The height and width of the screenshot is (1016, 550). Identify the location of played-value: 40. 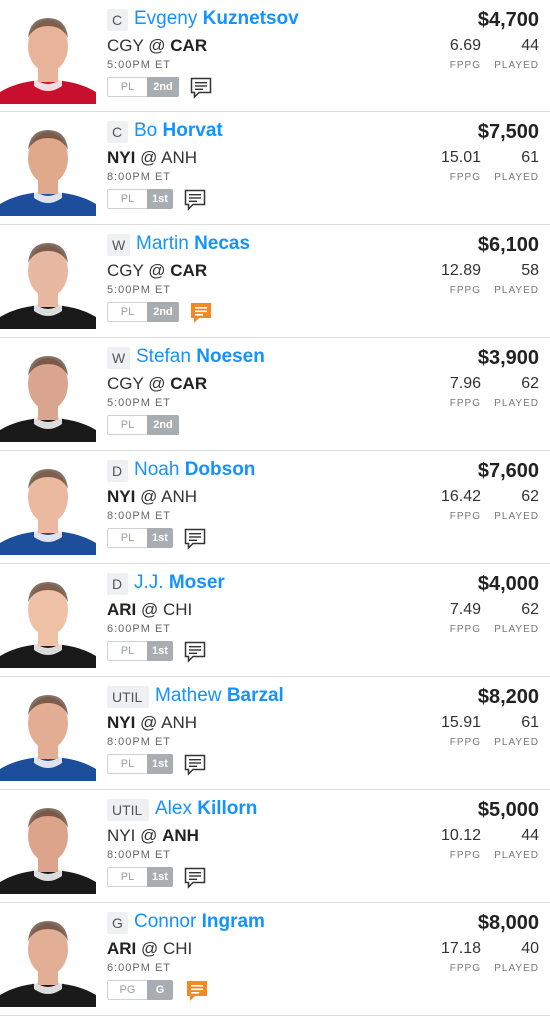
(530, 948).